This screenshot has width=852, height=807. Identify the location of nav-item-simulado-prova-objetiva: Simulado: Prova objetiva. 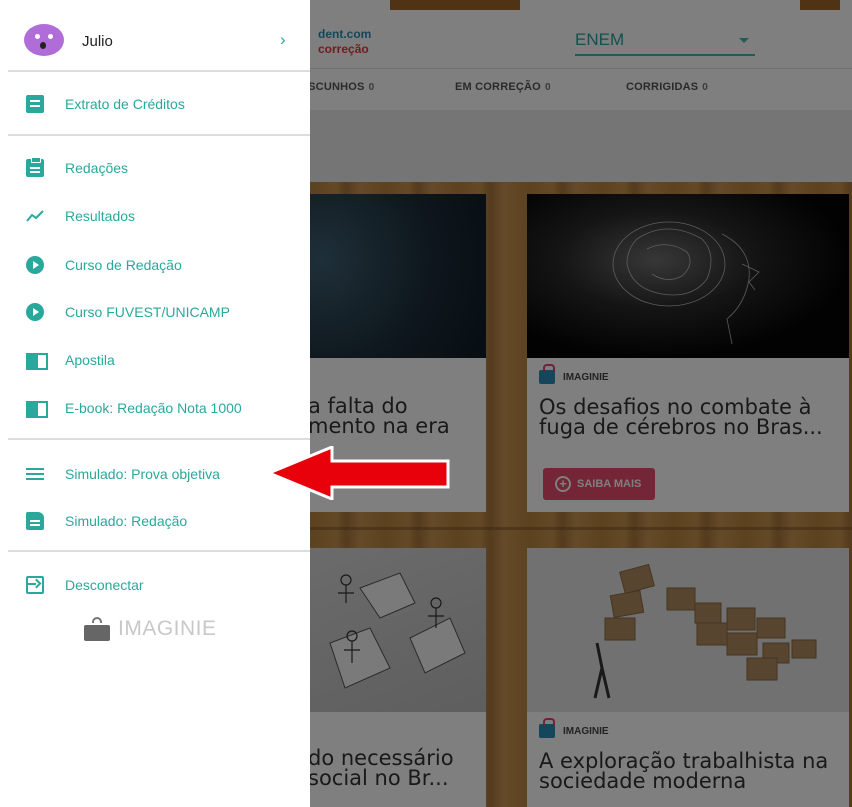
(155, 474).